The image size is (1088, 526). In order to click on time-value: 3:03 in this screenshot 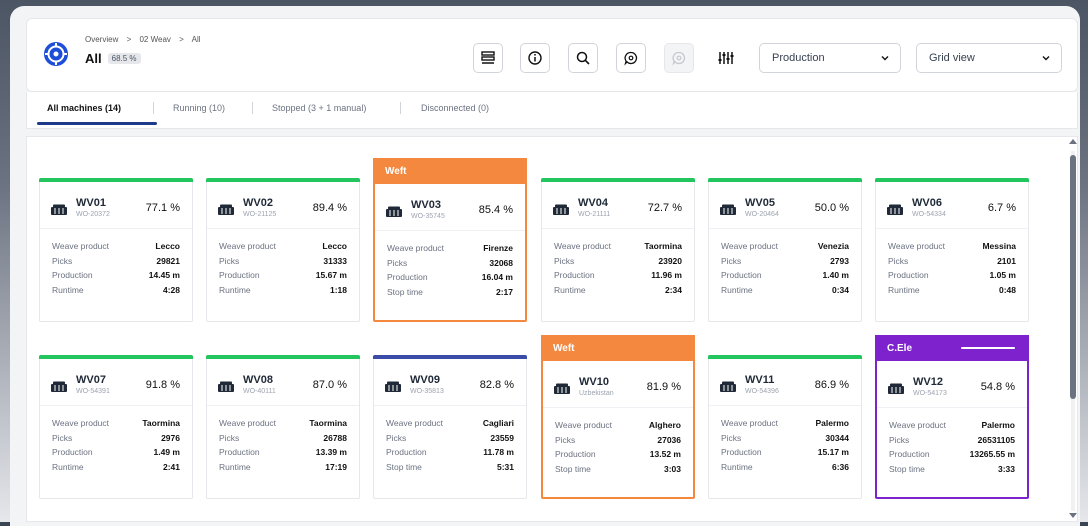, I will do `click(672, 468)`.